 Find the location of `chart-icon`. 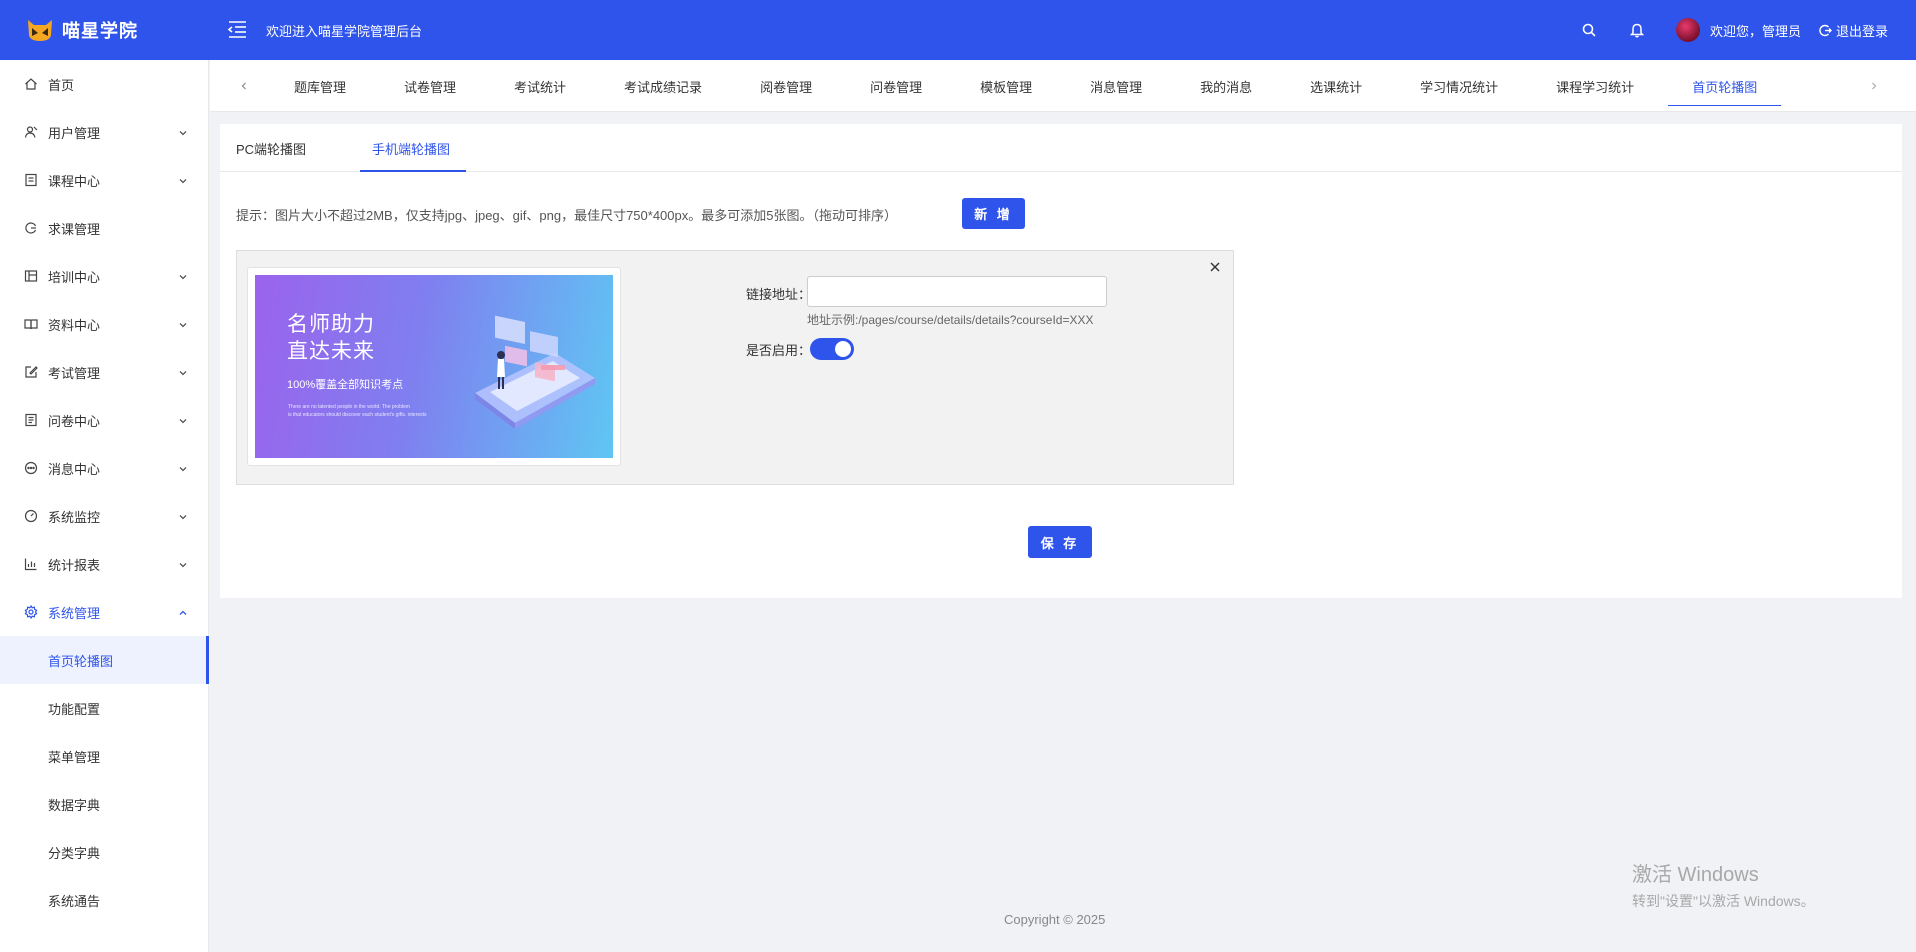

chart-icon is located at coordinates (31, 564).